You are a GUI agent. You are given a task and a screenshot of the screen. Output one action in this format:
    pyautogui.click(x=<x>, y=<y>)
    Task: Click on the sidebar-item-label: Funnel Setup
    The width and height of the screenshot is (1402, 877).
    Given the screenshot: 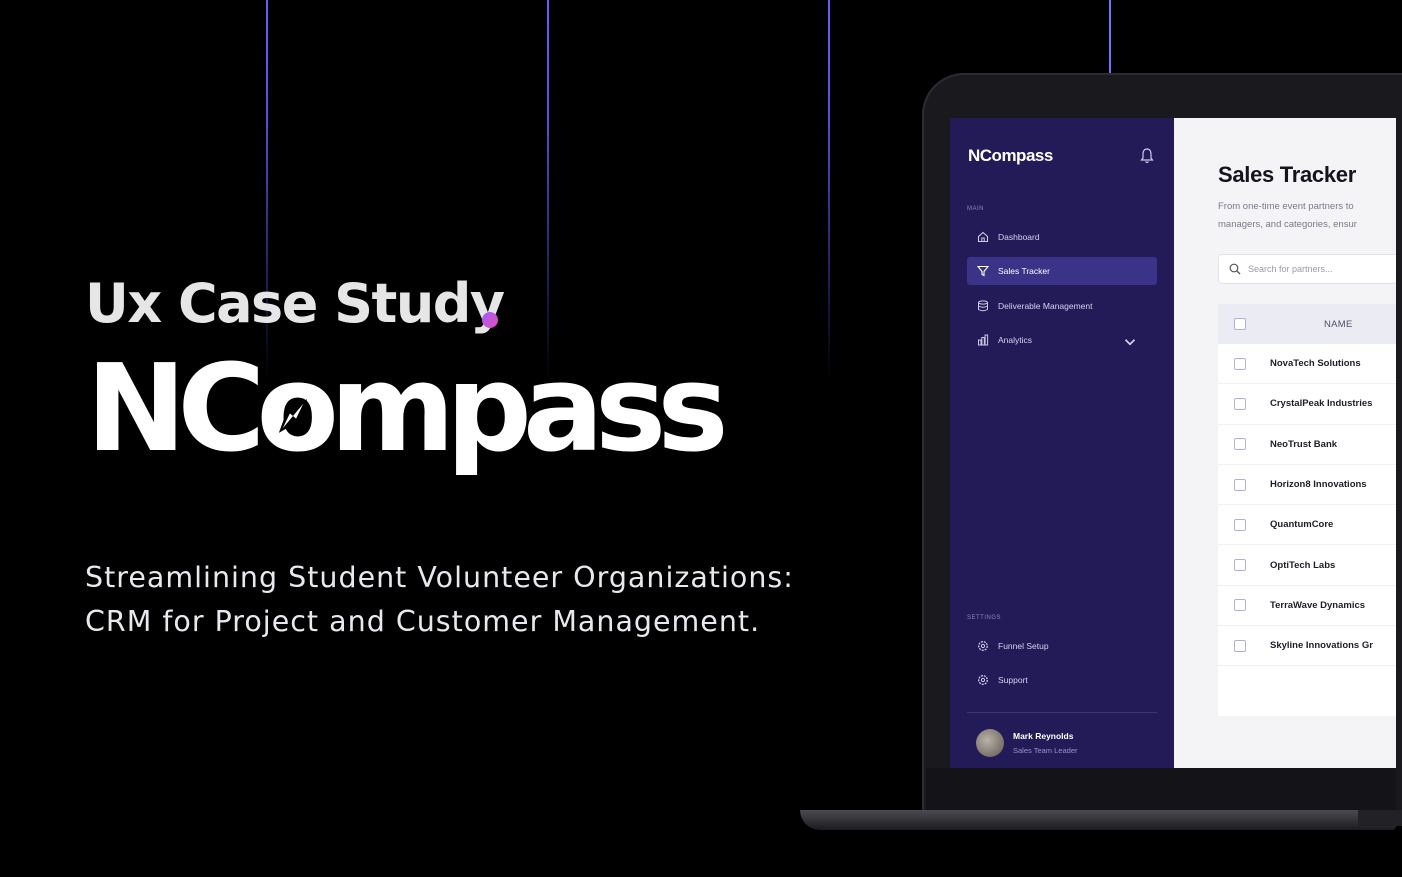 What is the action you would take?
    pyautogui.click(x=1023, y=646)
    